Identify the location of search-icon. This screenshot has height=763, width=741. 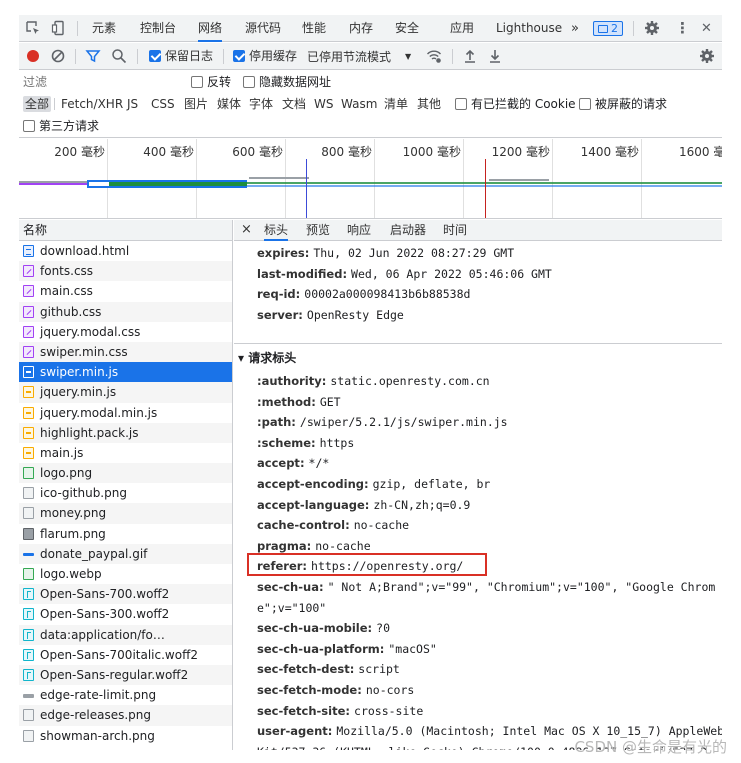
(119, 56).